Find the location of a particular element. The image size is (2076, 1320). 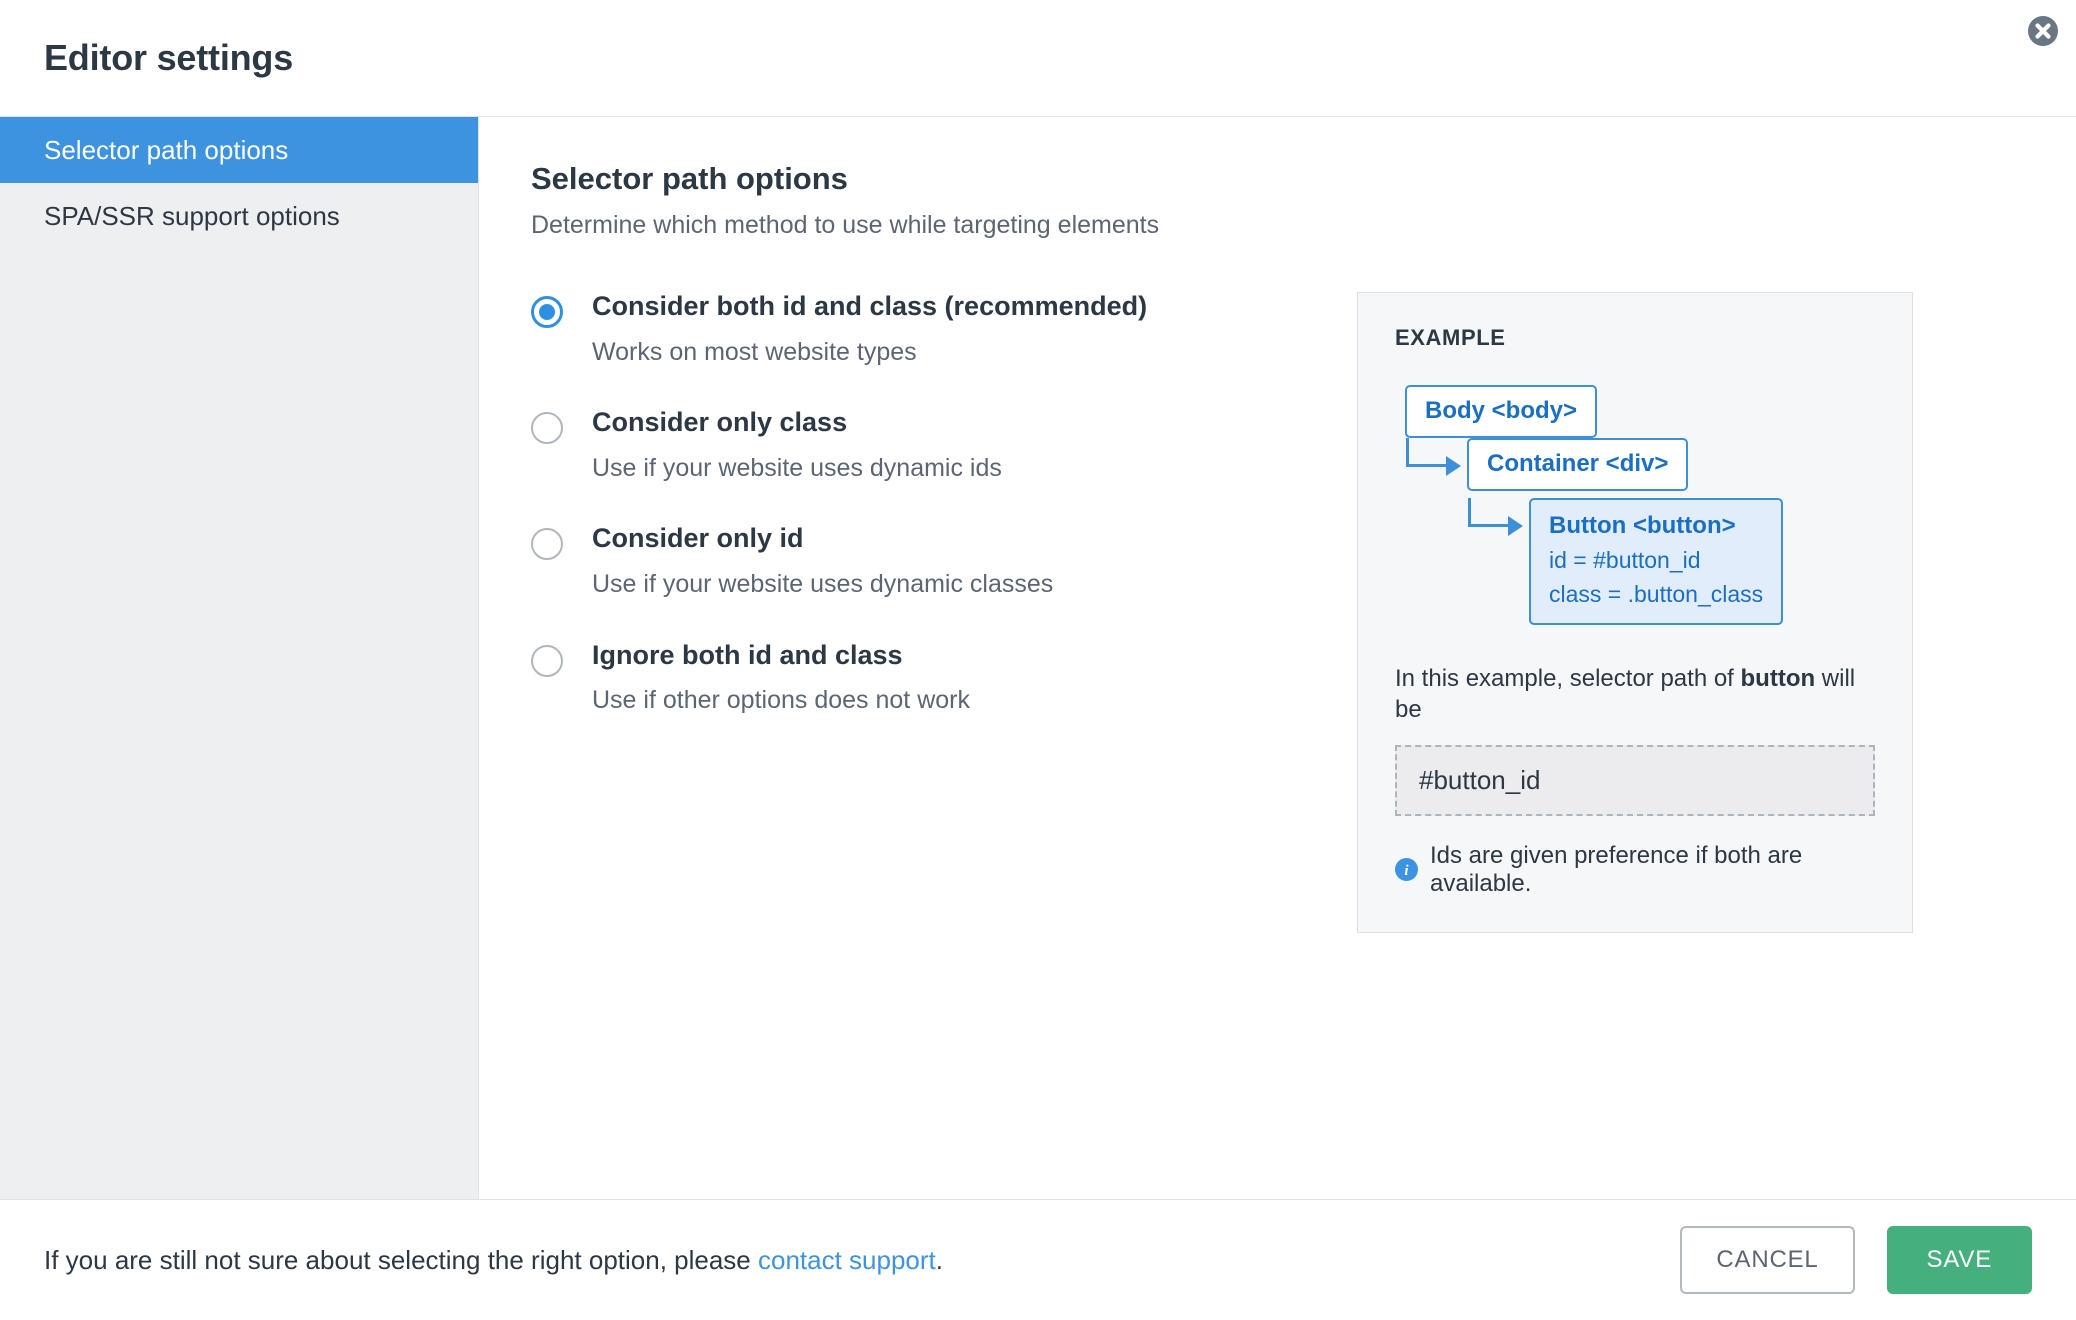

tree-connector-body-to-container is located at coordinates (1436, 468).